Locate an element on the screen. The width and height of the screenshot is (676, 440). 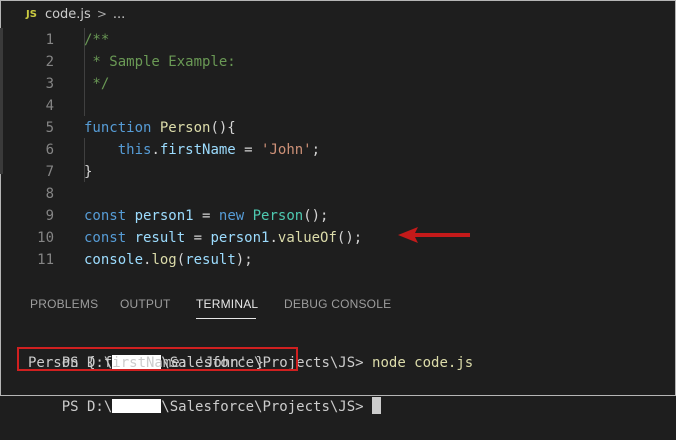
line-number: 5 is located at coordinates (49, 128).